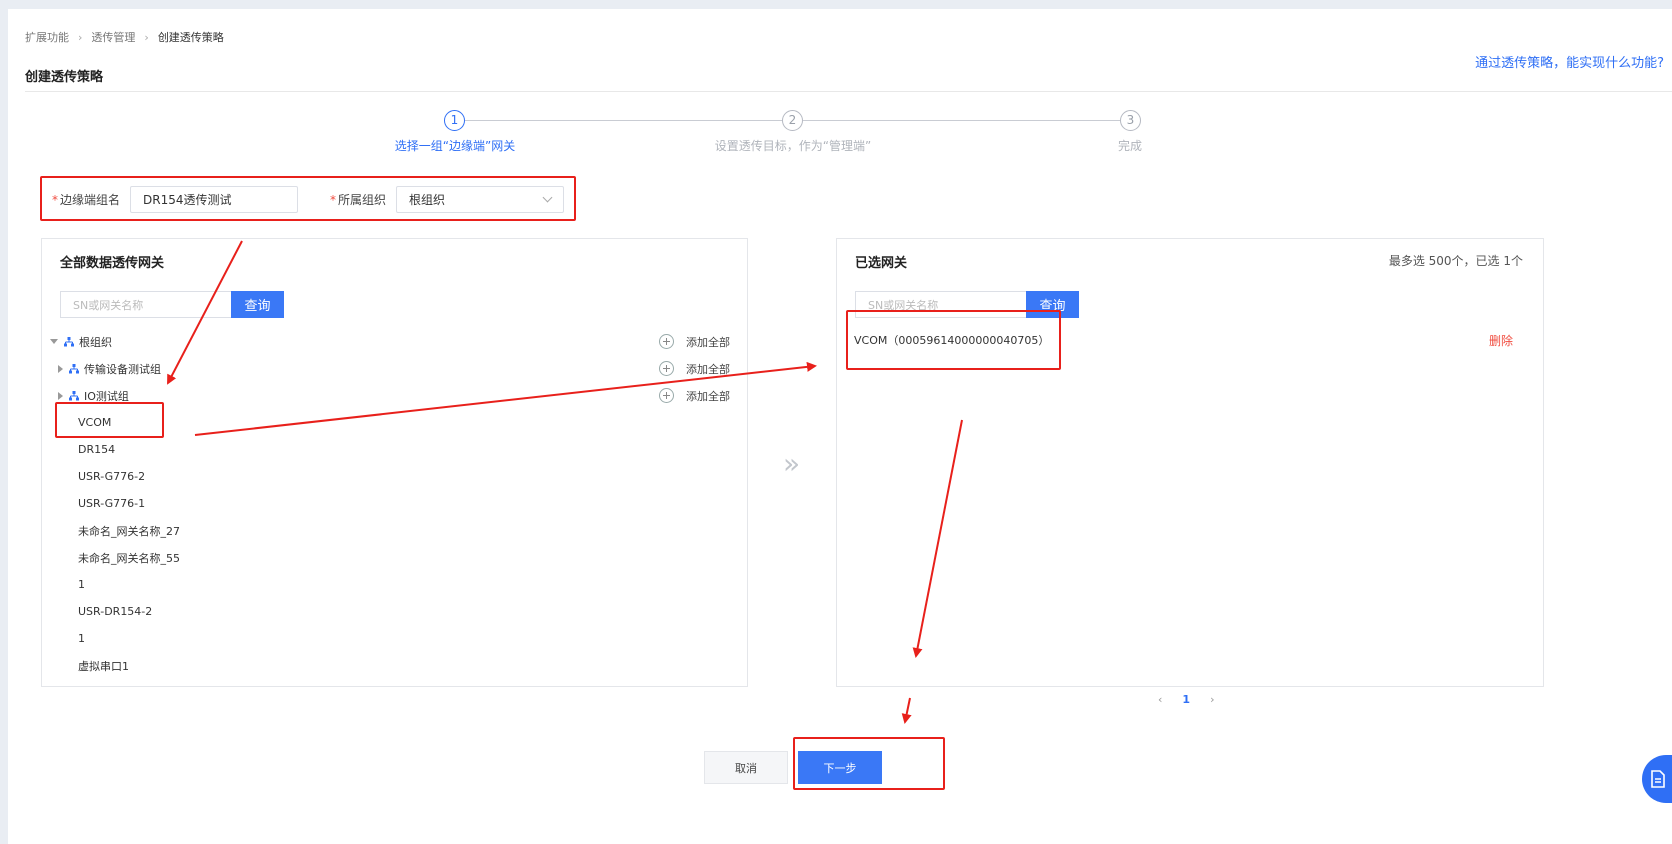 The image size is (1672, 844). Describe the element at coordinates (395, 368) in the screenshot. I see `tree-node-group: 传输设备测试组 添加全部` at that location.